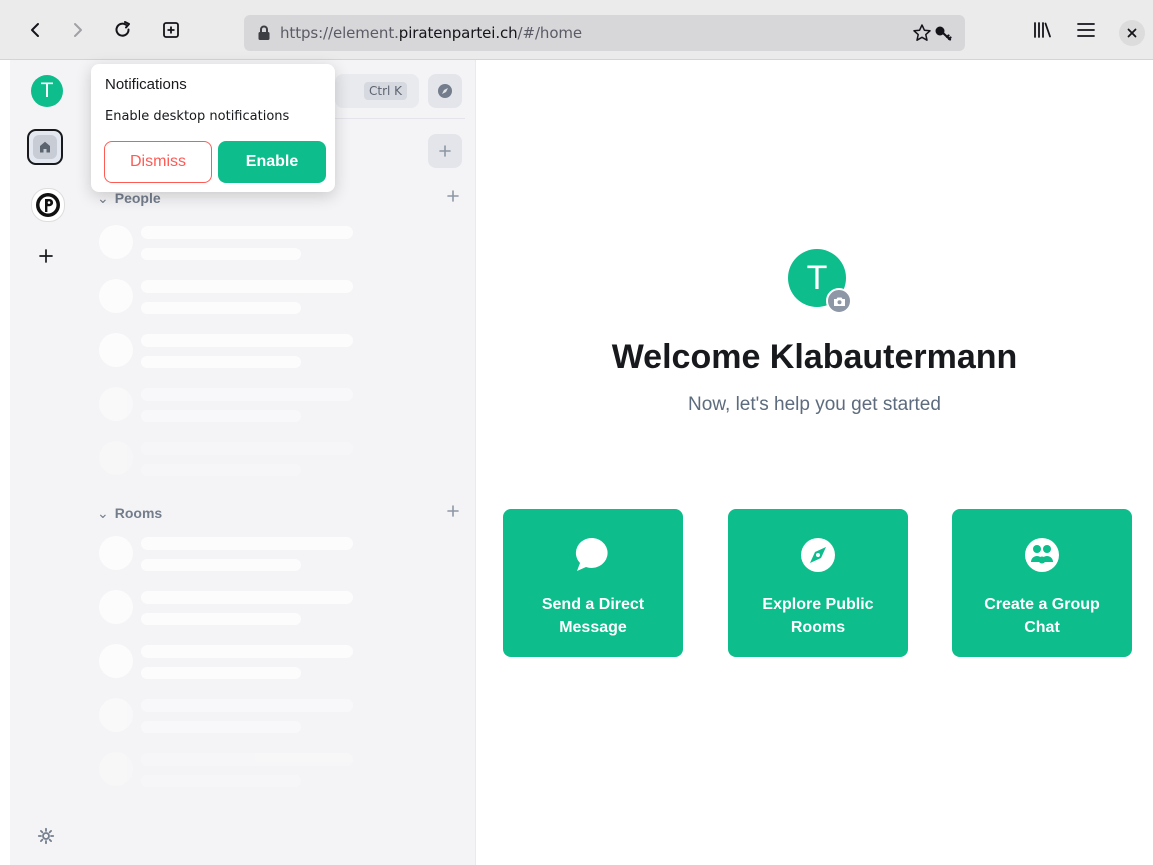 The width and height of the screenshot is (1153, 865). I want to click on action-label: Explore Public Rooms, so click(818, 616).